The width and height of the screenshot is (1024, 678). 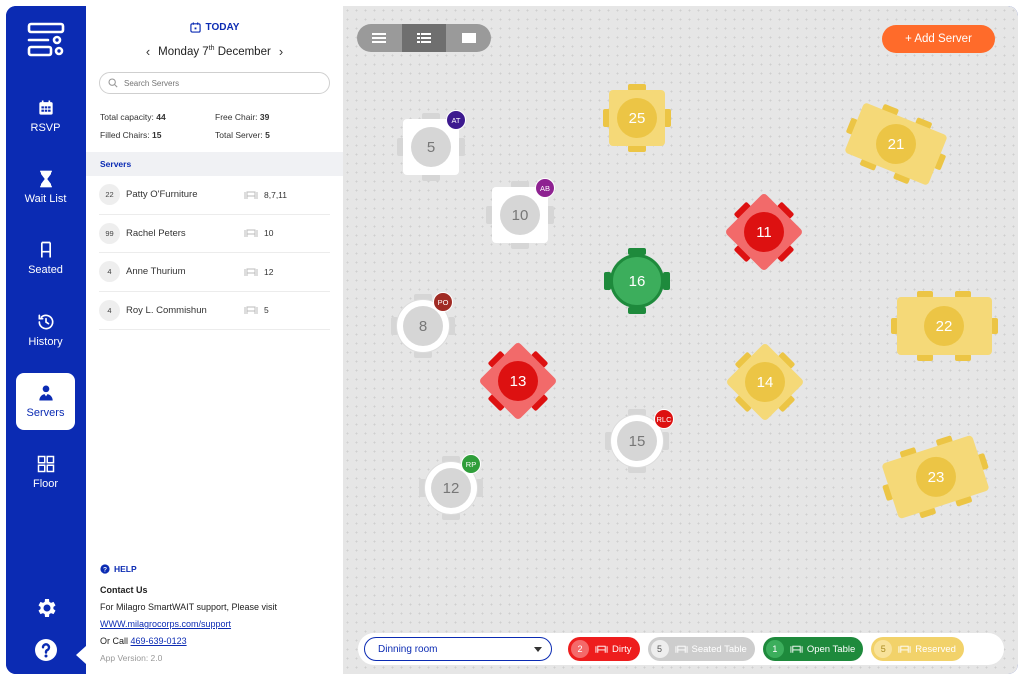 I want to click on grid-icon, so click(x=45, y=464).